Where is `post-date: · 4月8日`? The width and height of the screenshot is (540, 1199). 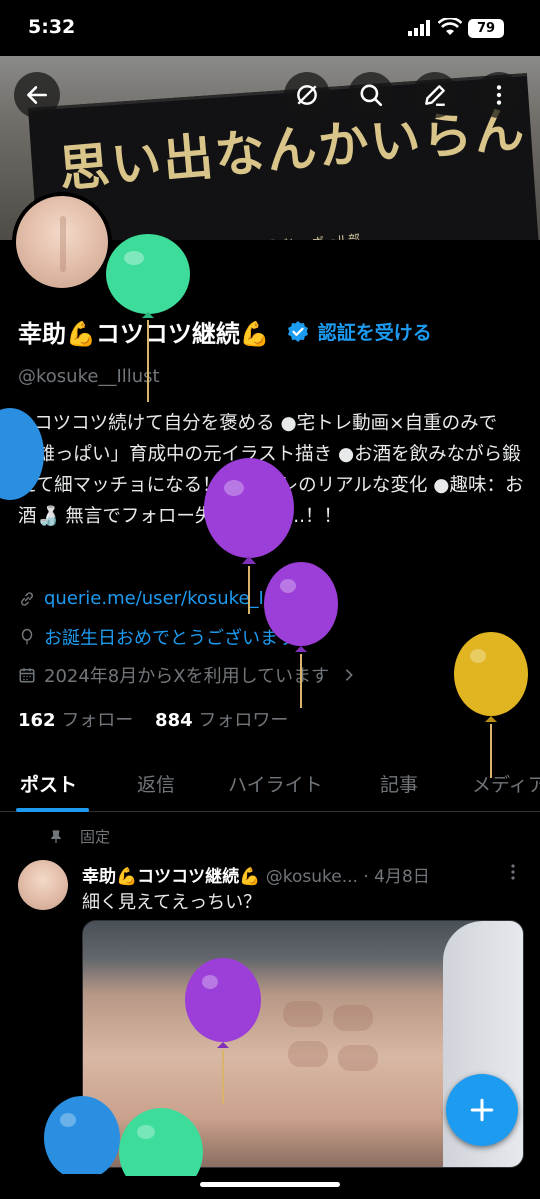 post-date: · 4月8日 is located at coordinates (396, 877).